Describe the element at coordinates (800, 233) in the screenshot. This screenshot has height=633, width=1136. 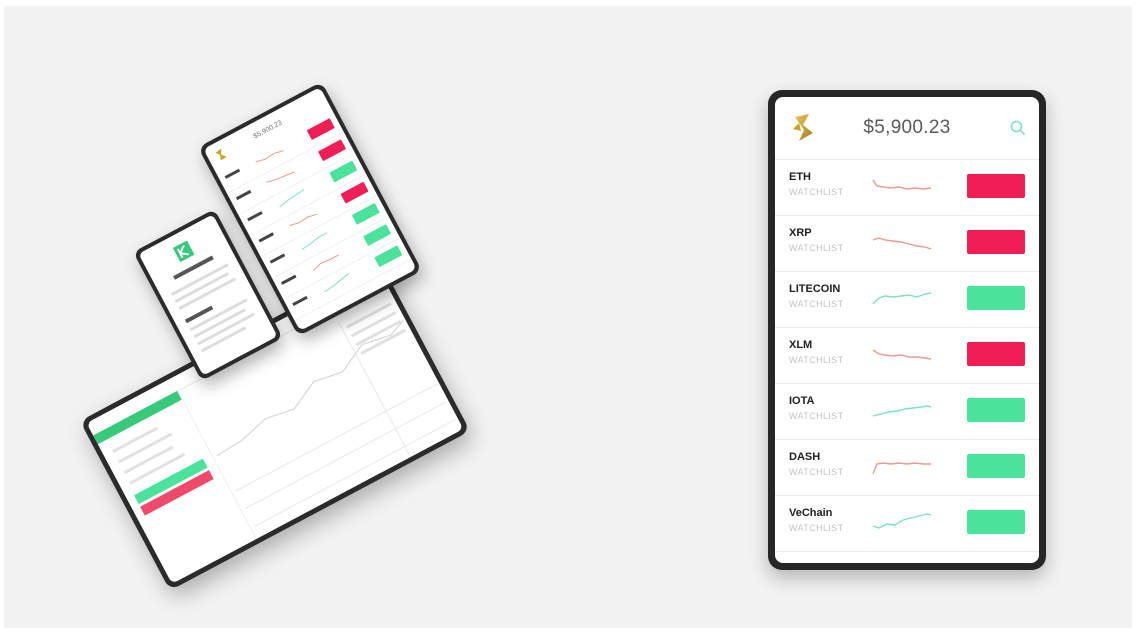
I see `coin-name: XRP` at that location.